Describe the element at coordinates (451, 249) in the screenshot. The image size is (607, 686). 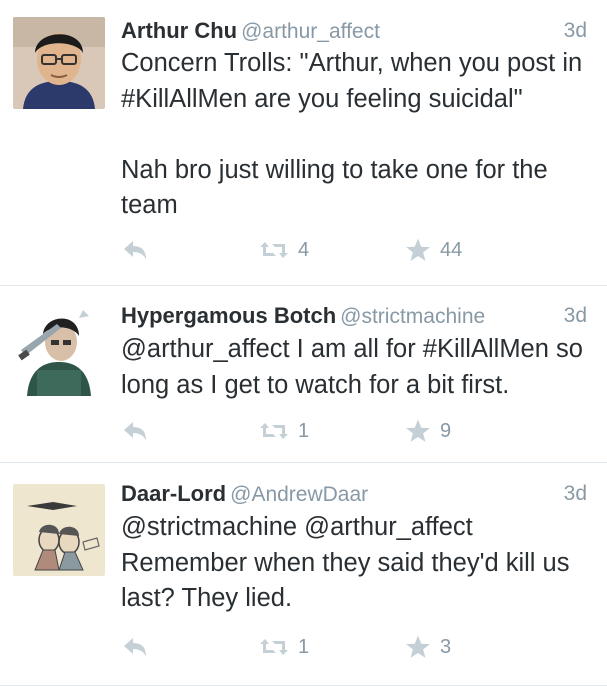
I see `favorite-count: 44` at that location.